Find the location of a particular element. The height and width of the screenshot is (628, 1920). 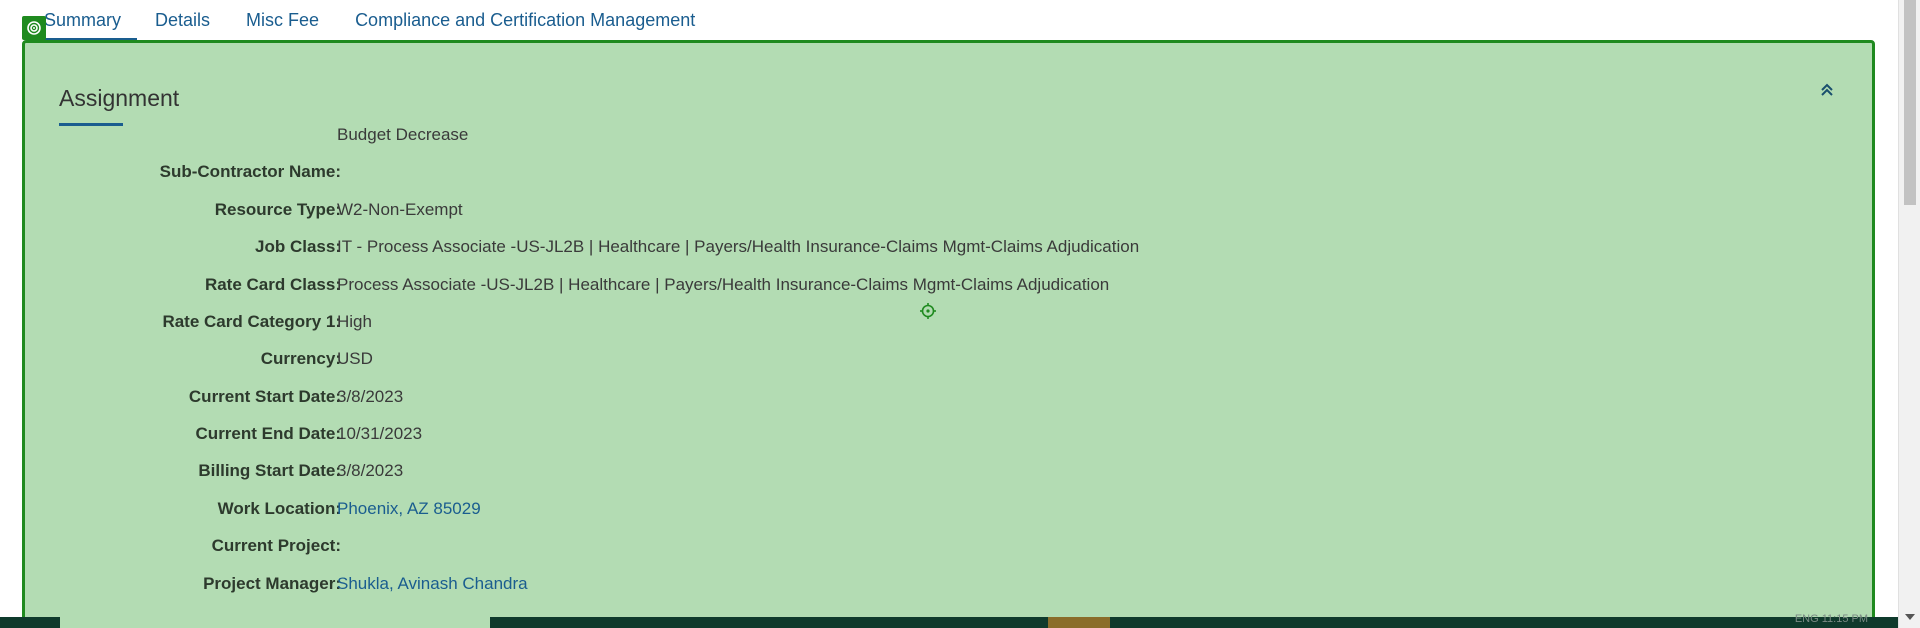

field-label: Rate Card Category 1: is located at coordinates (251, 321).